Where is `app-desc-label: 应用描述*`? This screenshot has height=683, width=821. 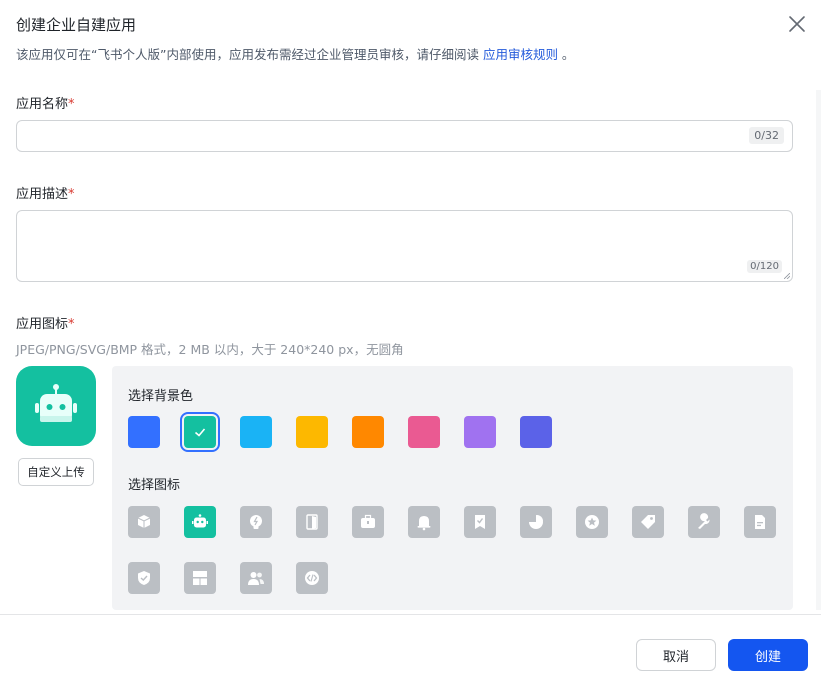 app-desc-label: 应用描述* is located at coordinates (45, 192).